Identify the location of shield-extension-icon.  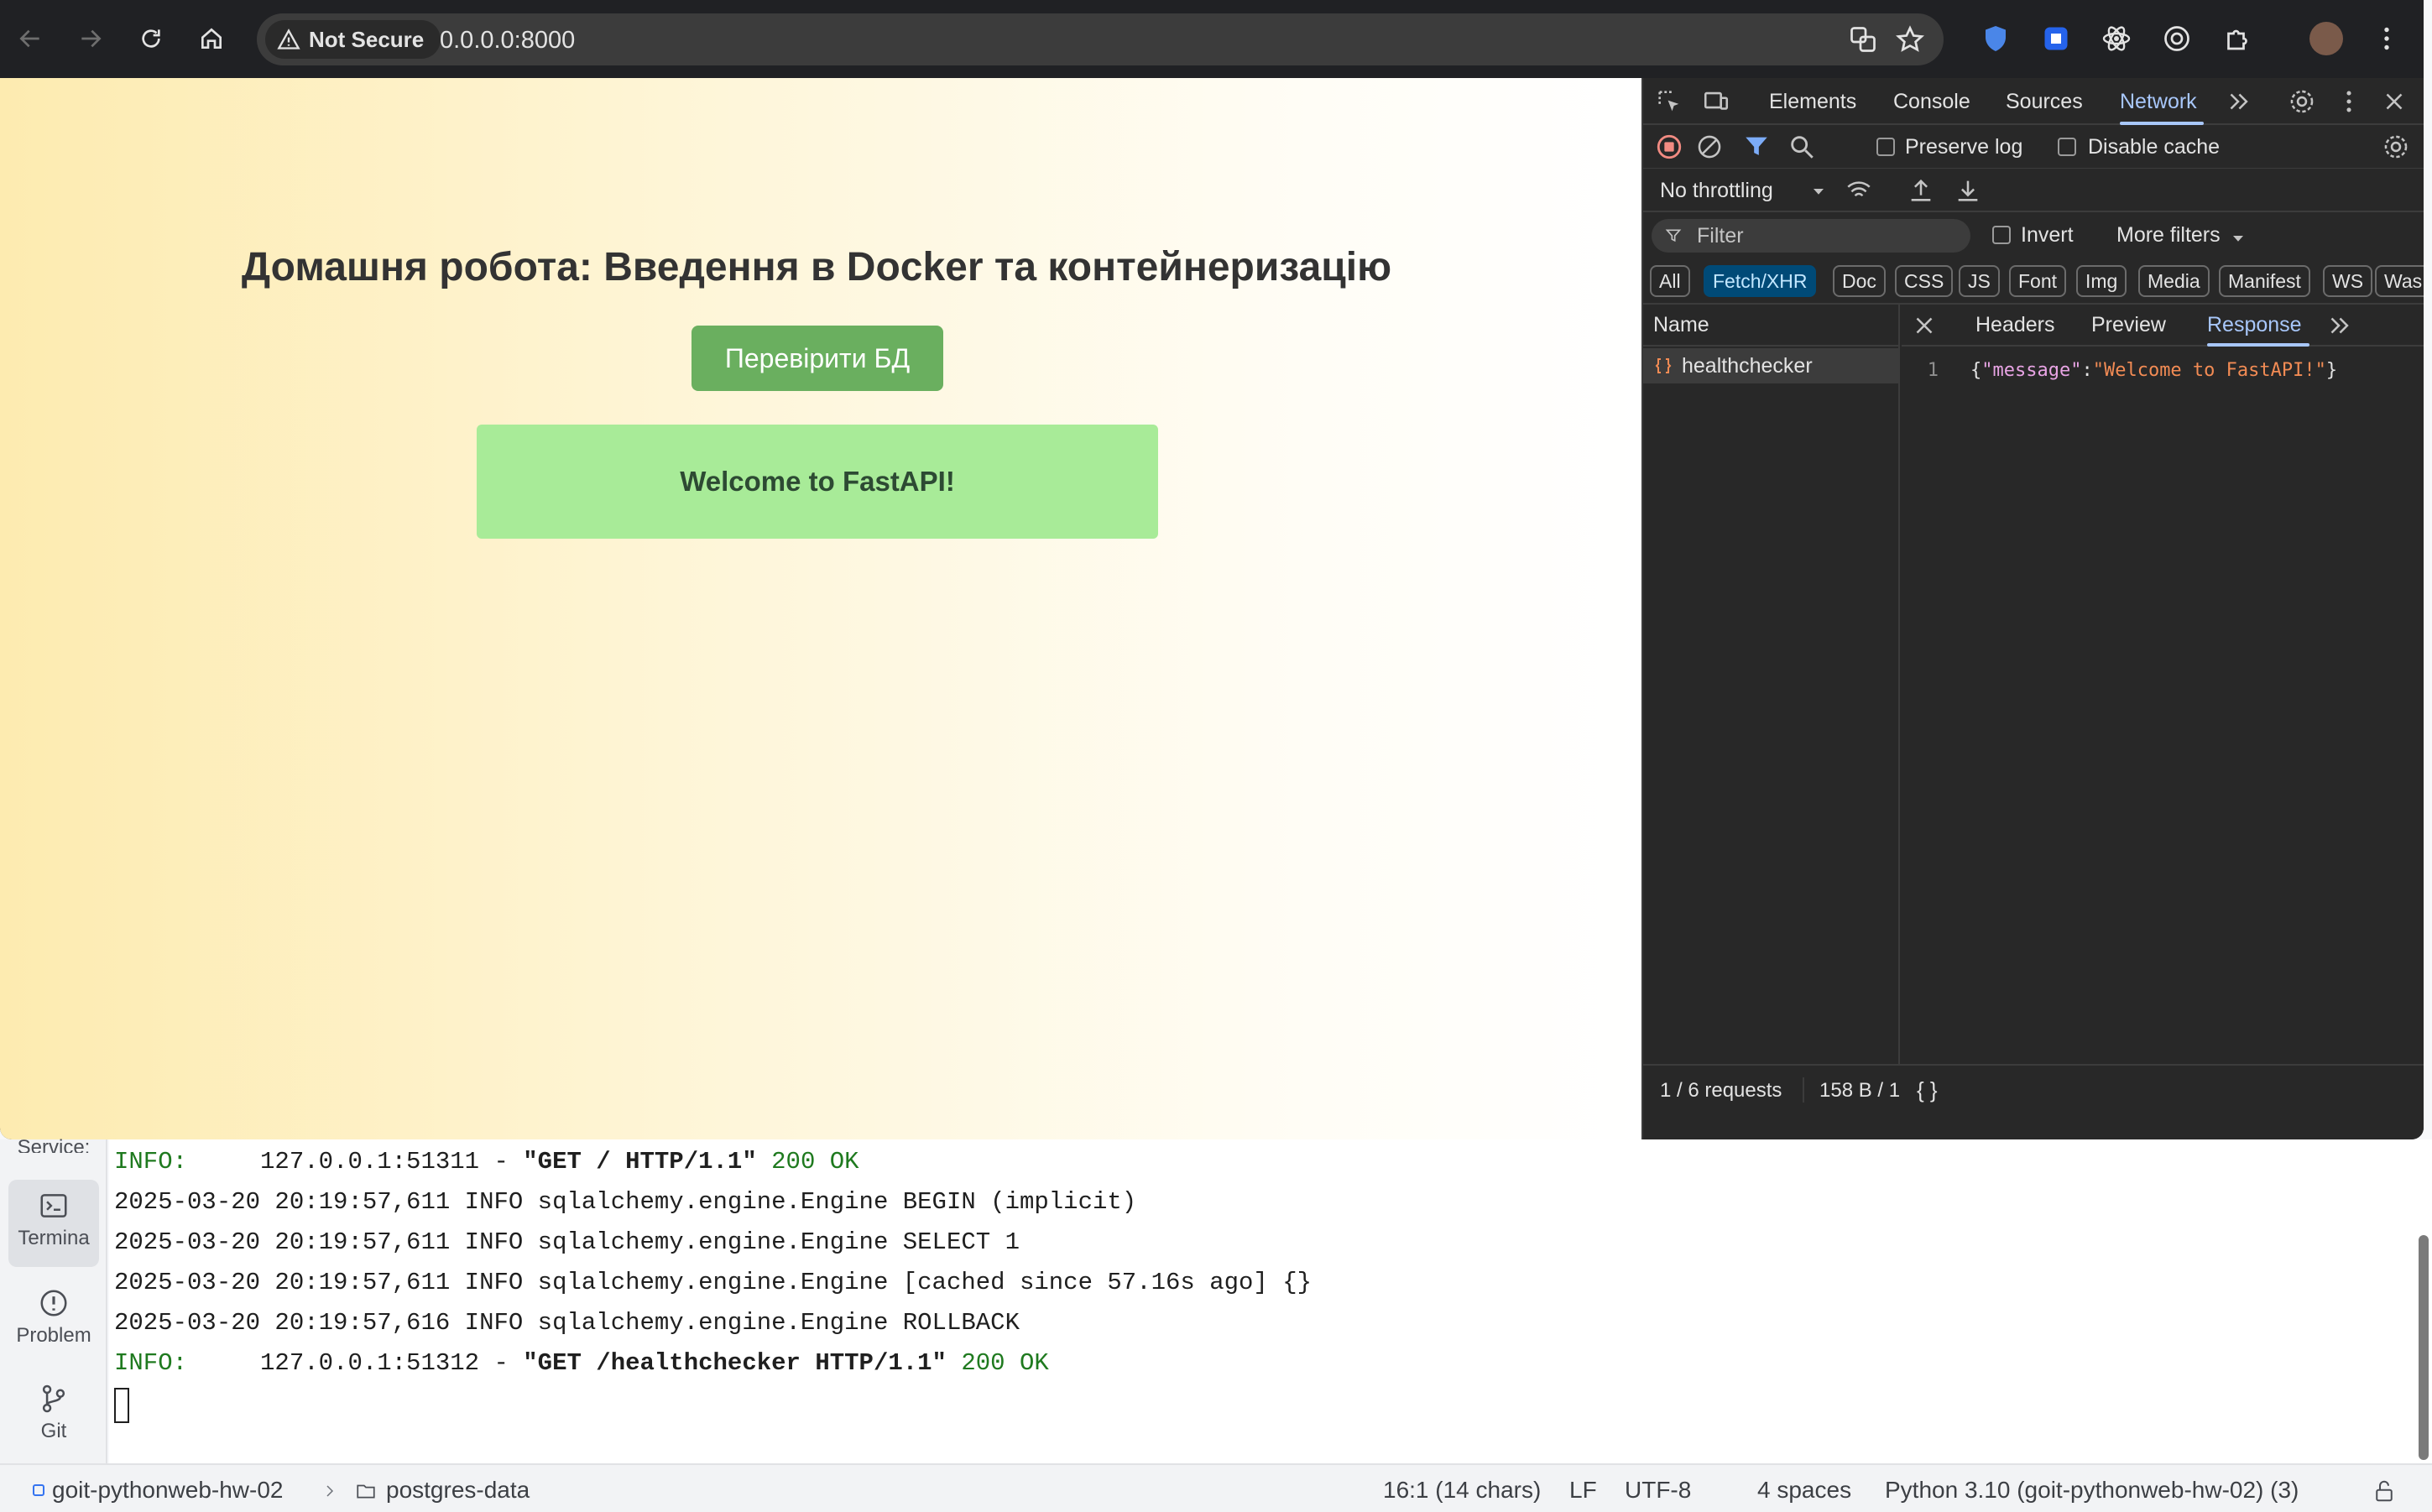
(1996, 38).